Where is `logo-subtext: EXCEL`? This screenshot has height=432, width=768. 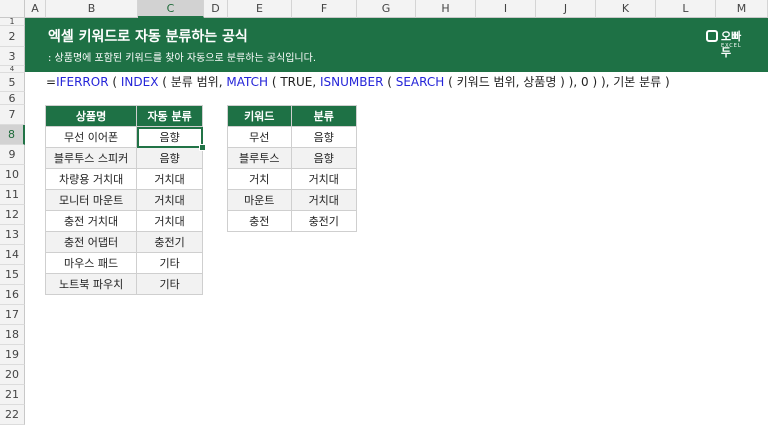
logo-subtext: EXCEL is located at coordinates (731, 46).